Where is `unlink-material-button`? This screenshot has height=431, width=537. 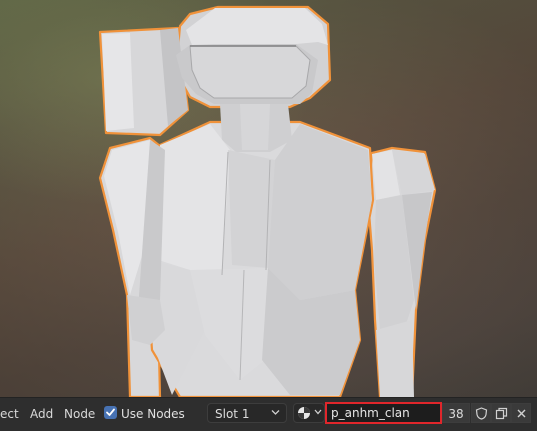
unlink-material-button is located at coordinates (521, 413).